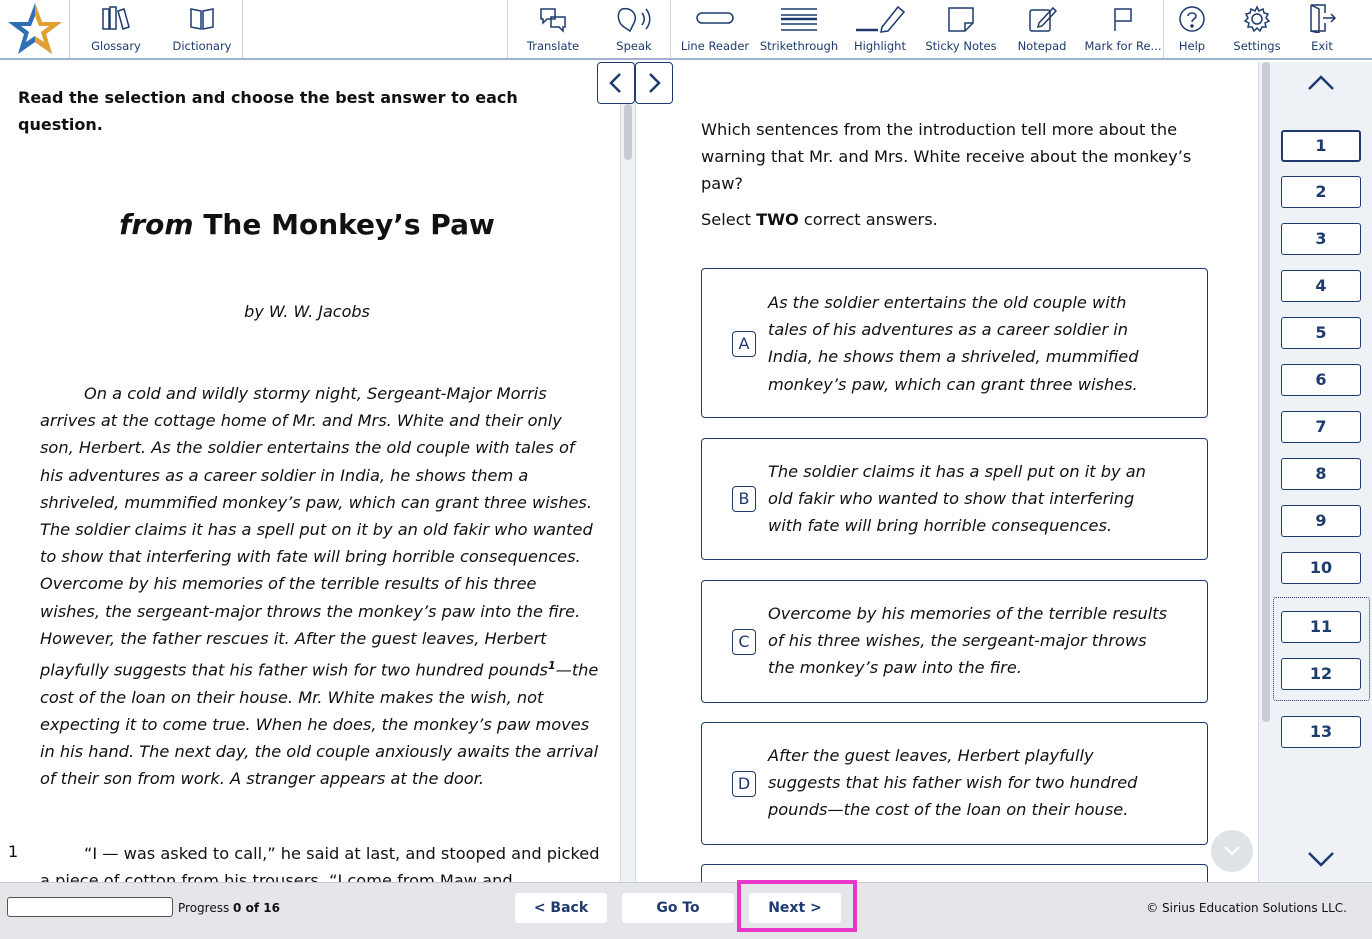  What do you see at coordinates (744, 784) in the screenshot?
I see `choice-letter: D` at bounding box center [744, 784].